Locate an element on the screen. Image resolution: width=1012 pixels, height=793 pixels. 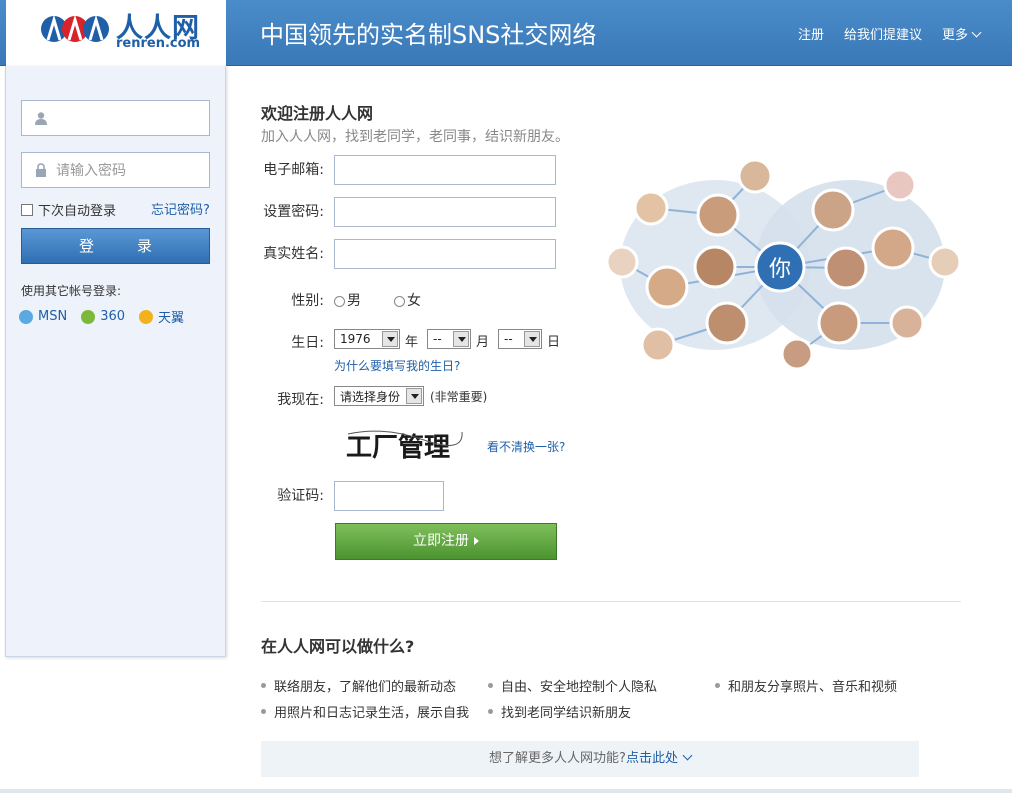
logo-domain: renren.com is located at coordinates (158, 43).